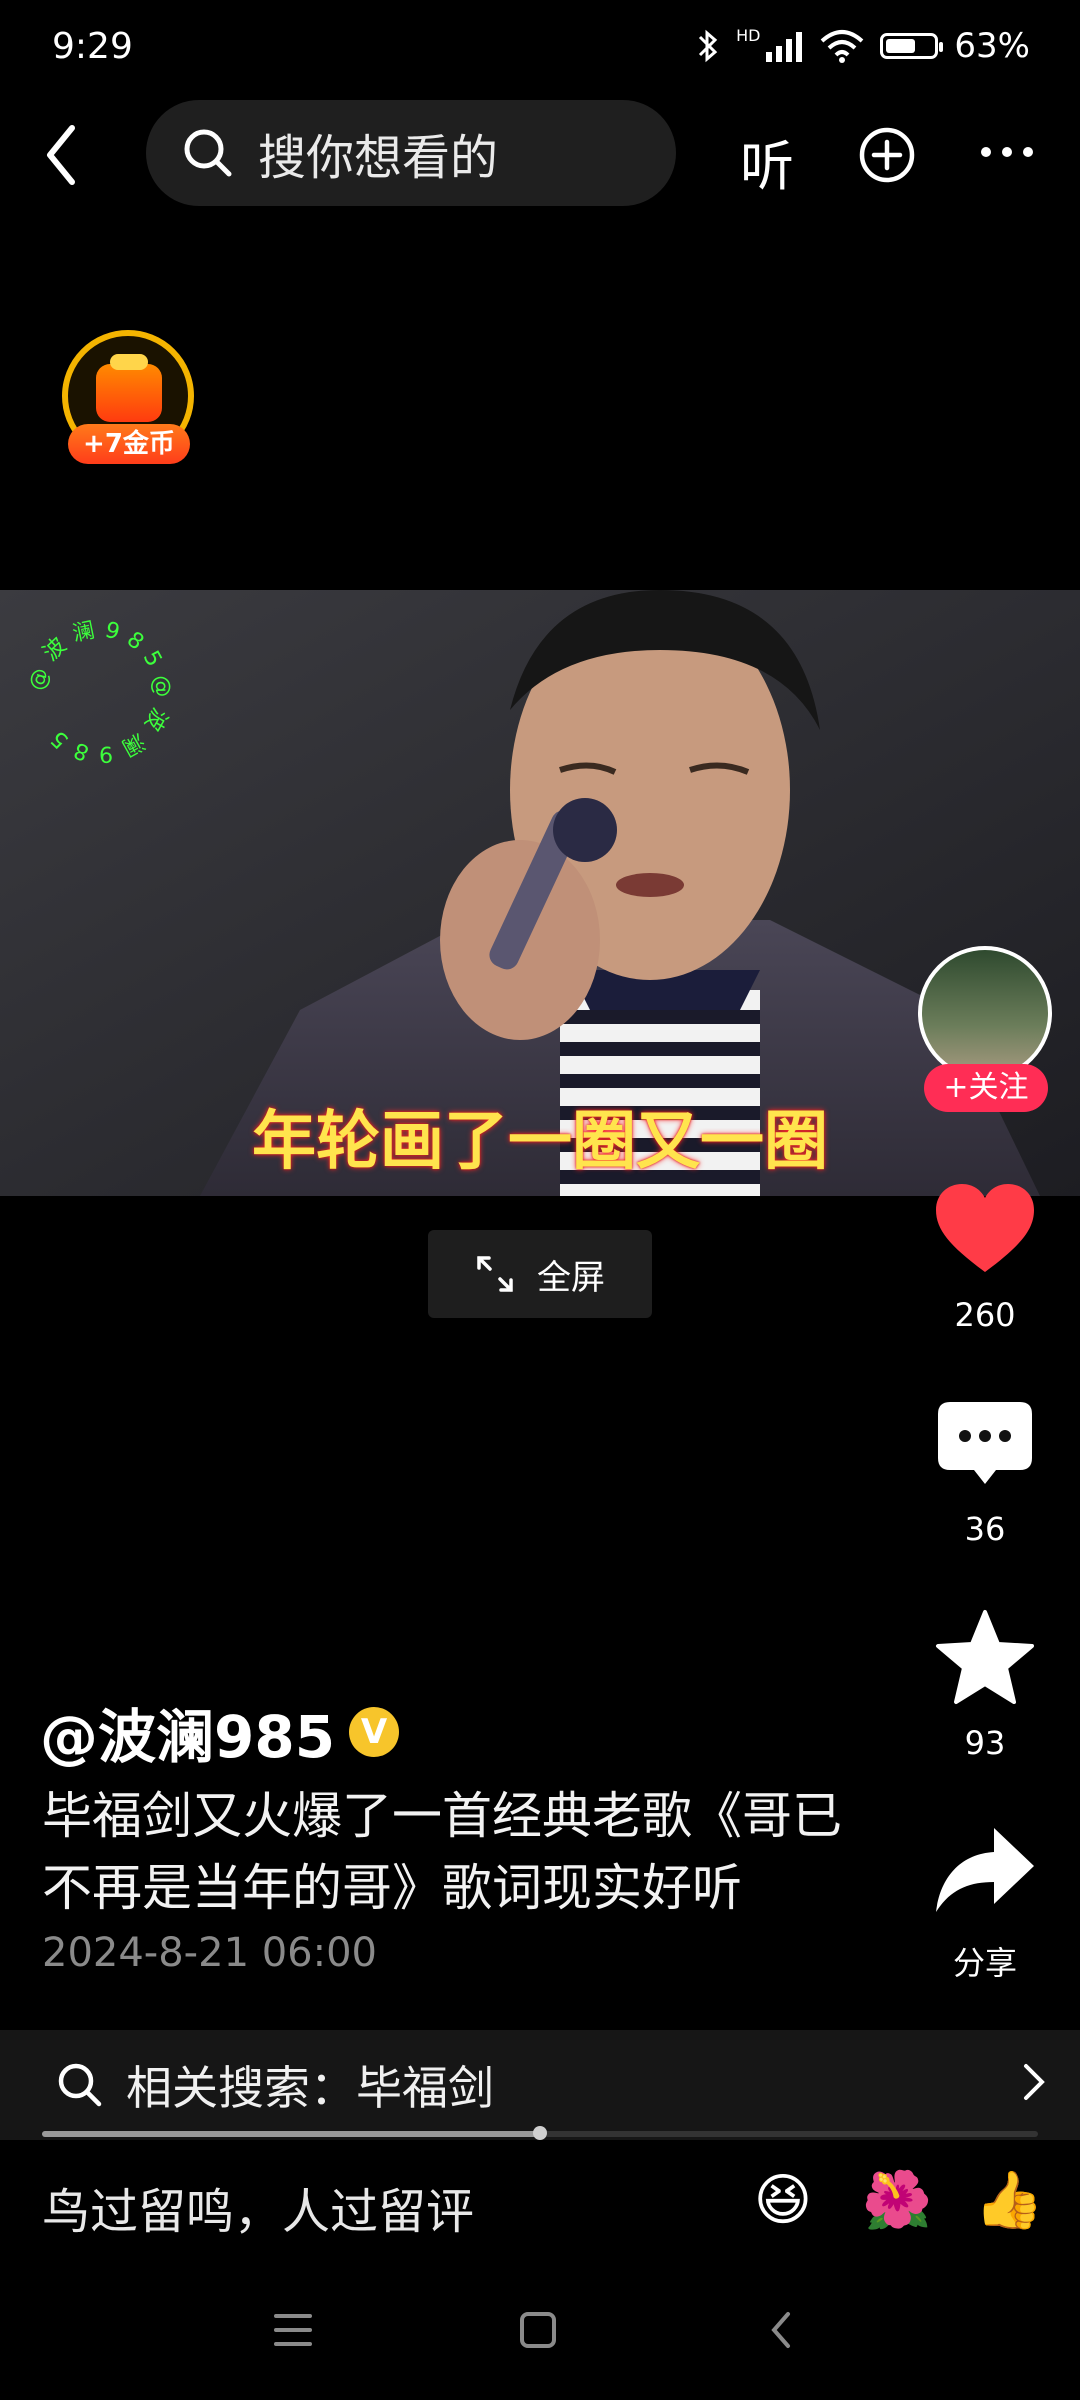 The width and height of the screenshot is (1080, 2400). Describe the element at coordinates (129, 444) in the screenshot. I see `coin-reward-label: +7金币` at that location.